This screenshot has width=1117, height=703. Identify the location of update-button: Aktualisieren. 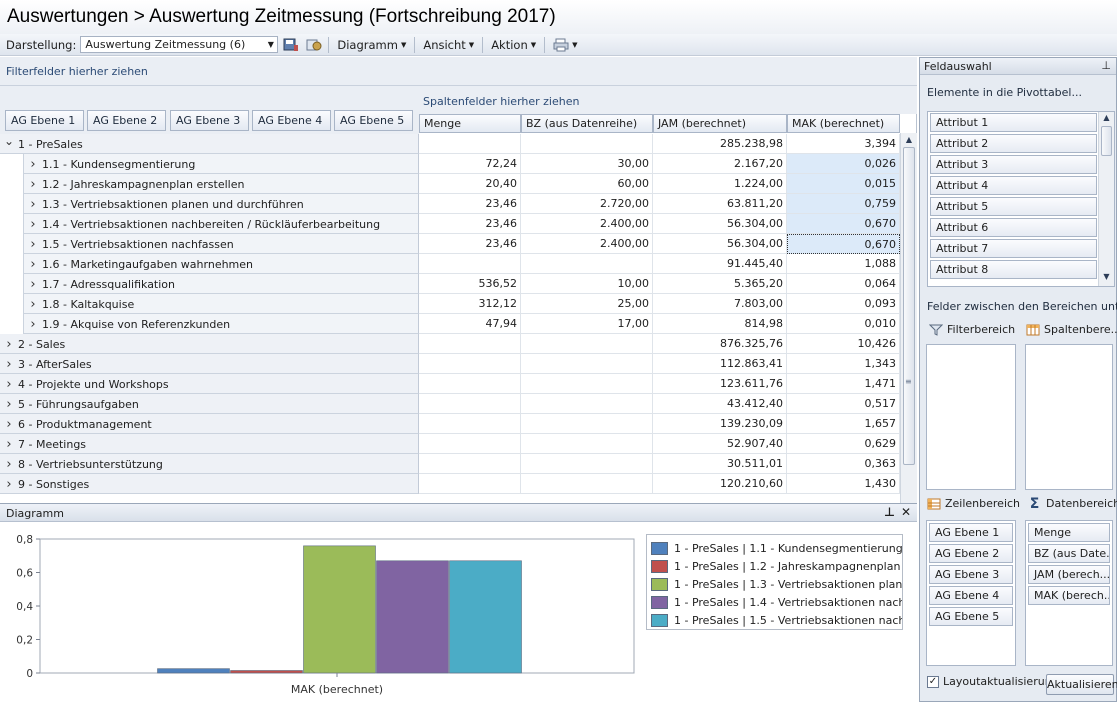
(1081, 684).